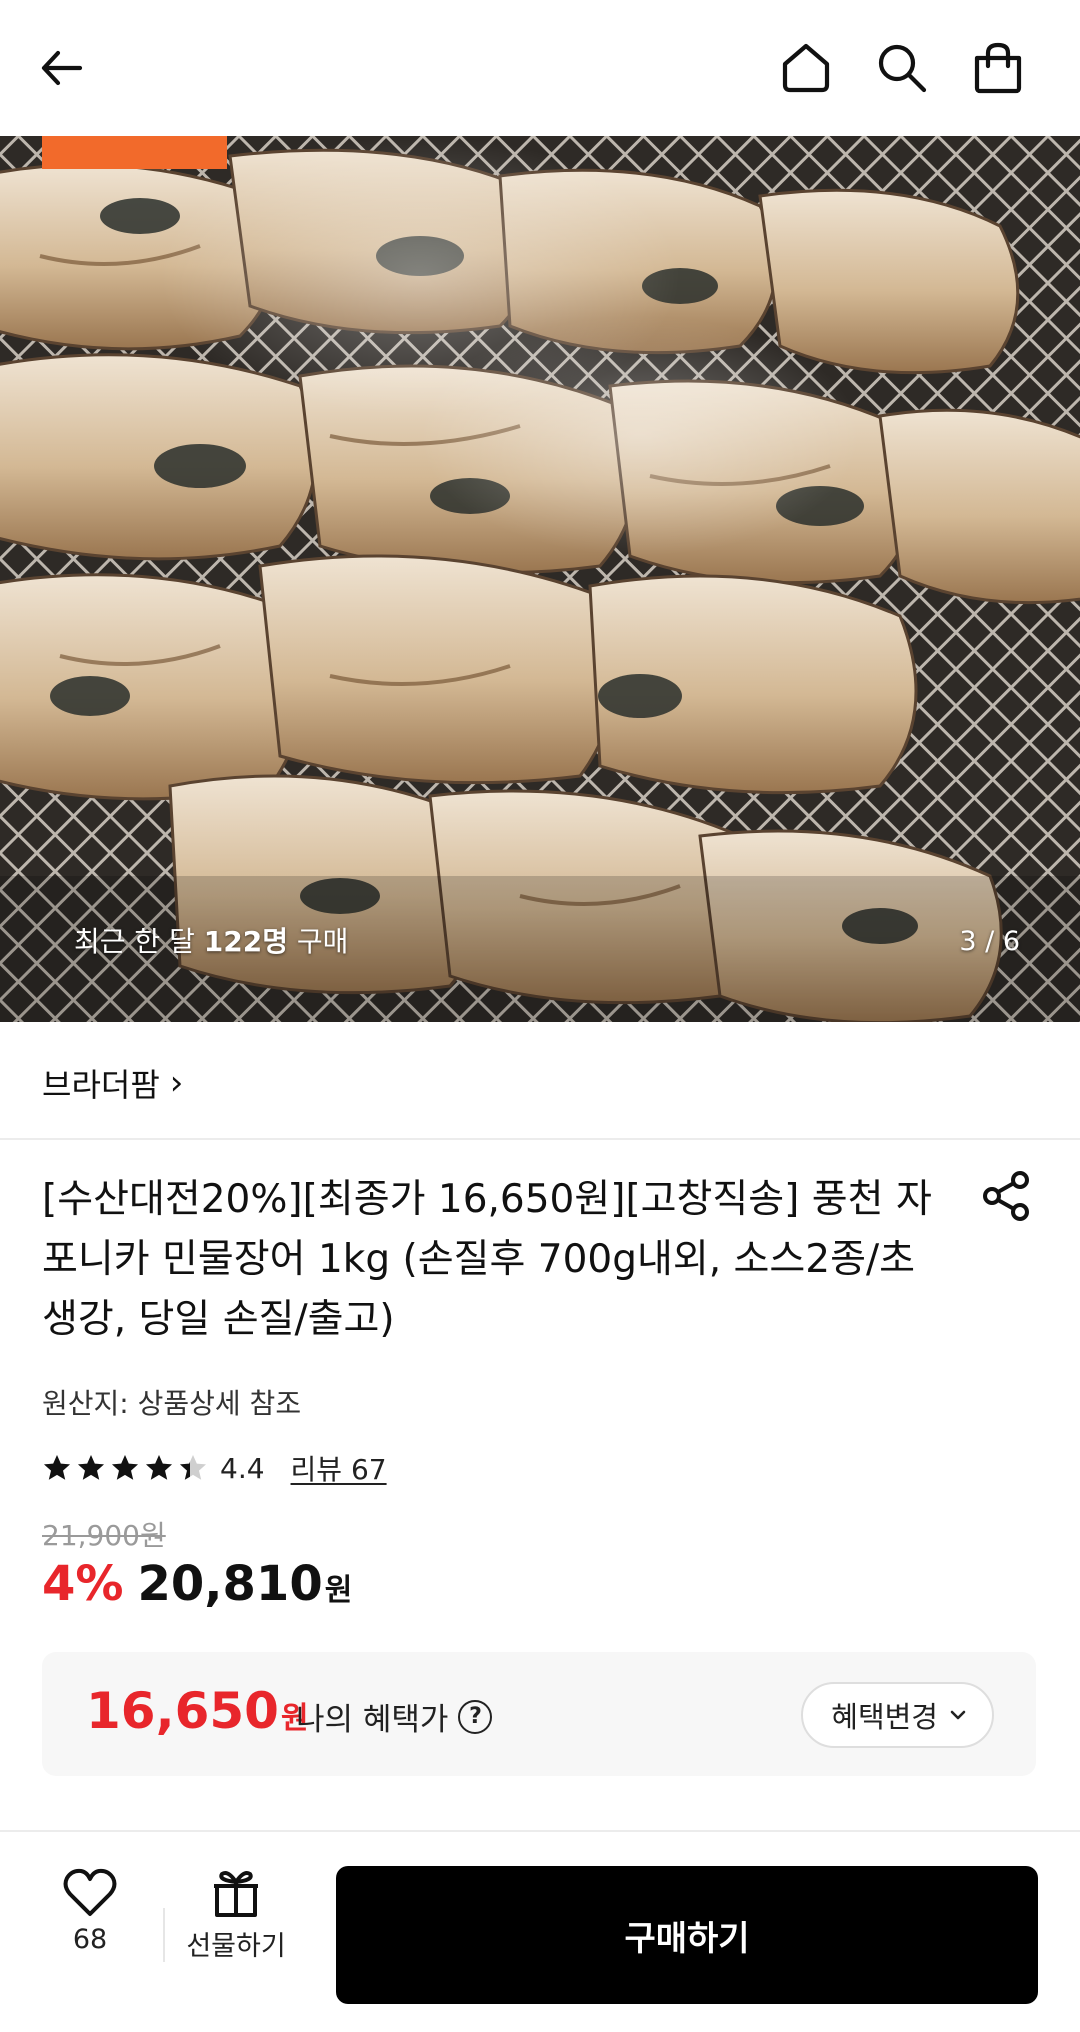 The height and width of the screenshot is (2032, 1080). What do you see at coordinates (338, 1590) in the screenshot?
I see `price-unit: 원` at bounding box center [338, 1590].